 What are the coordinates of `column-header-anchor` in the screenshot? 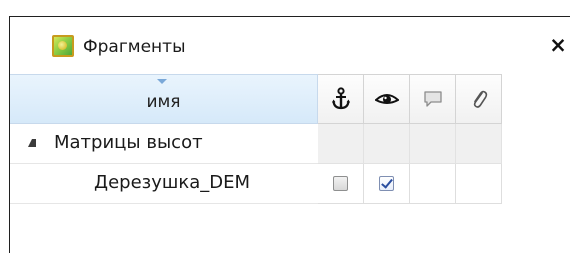 It's located at (341, 99).